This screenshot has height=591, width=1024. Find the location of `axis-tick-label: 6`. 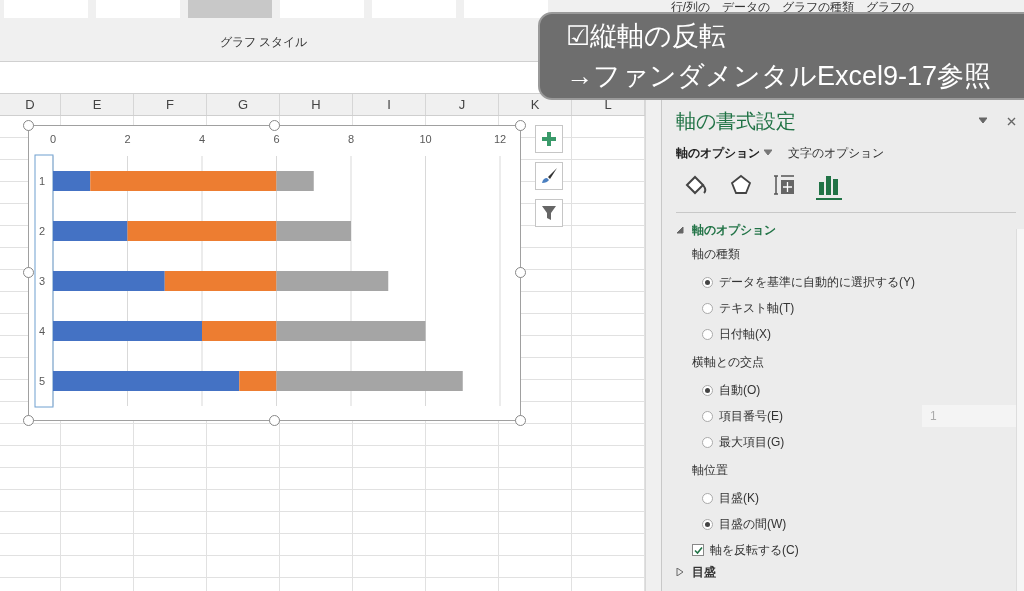

axis-tick-label: 6 is located at coordinates (276, 139).